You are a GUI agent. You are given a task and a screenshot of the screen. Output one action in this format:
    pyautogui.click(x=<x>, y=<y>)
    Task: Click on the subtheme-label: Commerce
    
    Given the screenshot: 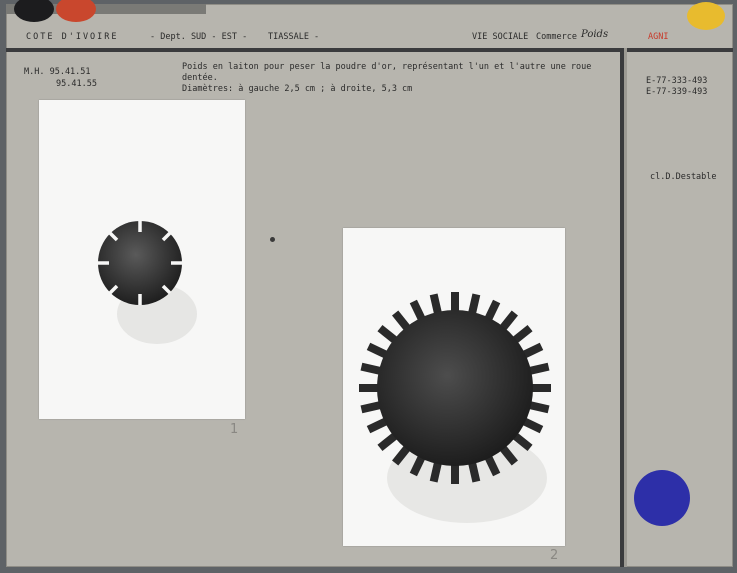 What is the action you would take?
    pyautogui.click(x=556, y=37)
    